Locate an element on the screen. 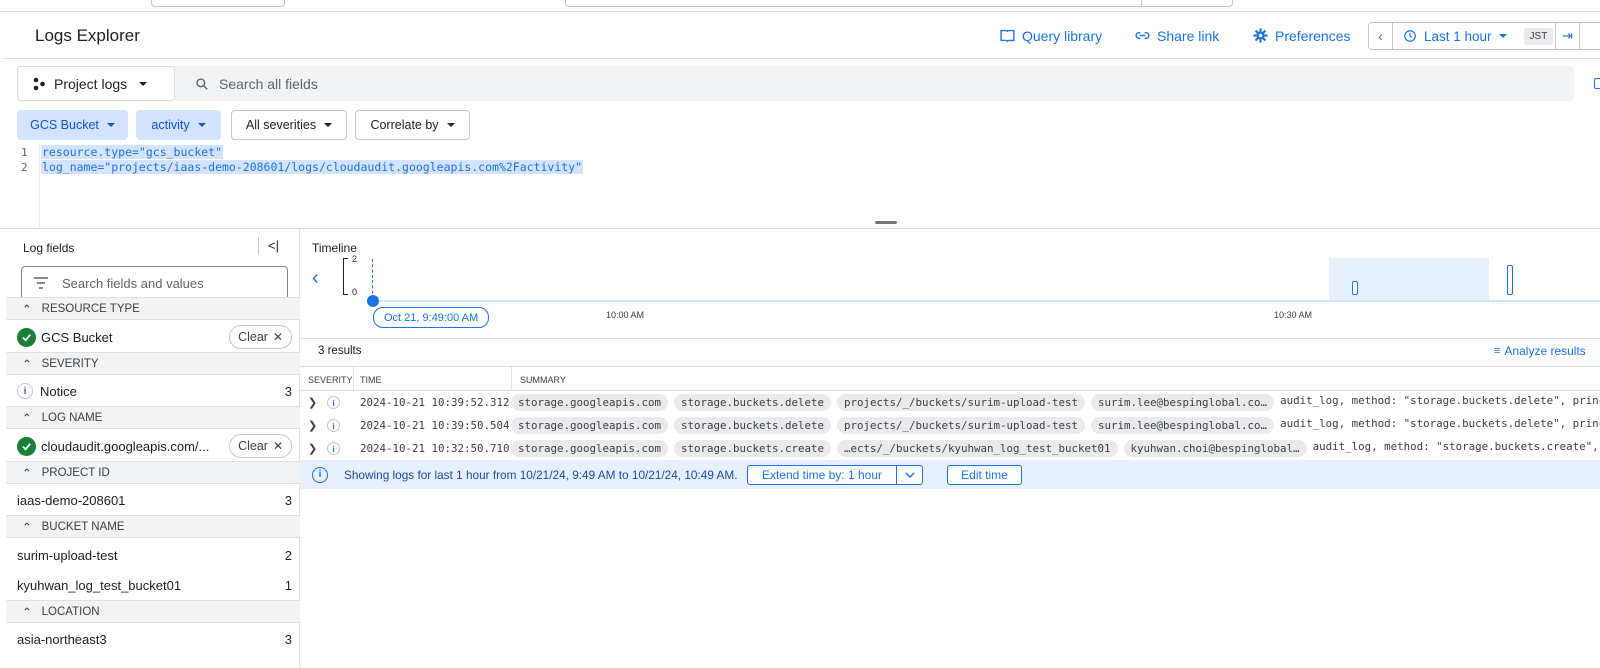  section-bucket-name: ⌃ BUCKET NAME is located at coordinates (153, 526).